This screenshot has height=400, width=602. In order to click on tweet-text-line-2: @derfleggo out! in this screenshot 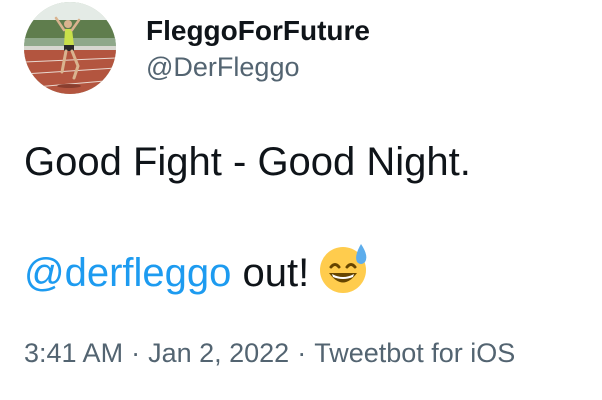, I will do `click(304, 269)`.